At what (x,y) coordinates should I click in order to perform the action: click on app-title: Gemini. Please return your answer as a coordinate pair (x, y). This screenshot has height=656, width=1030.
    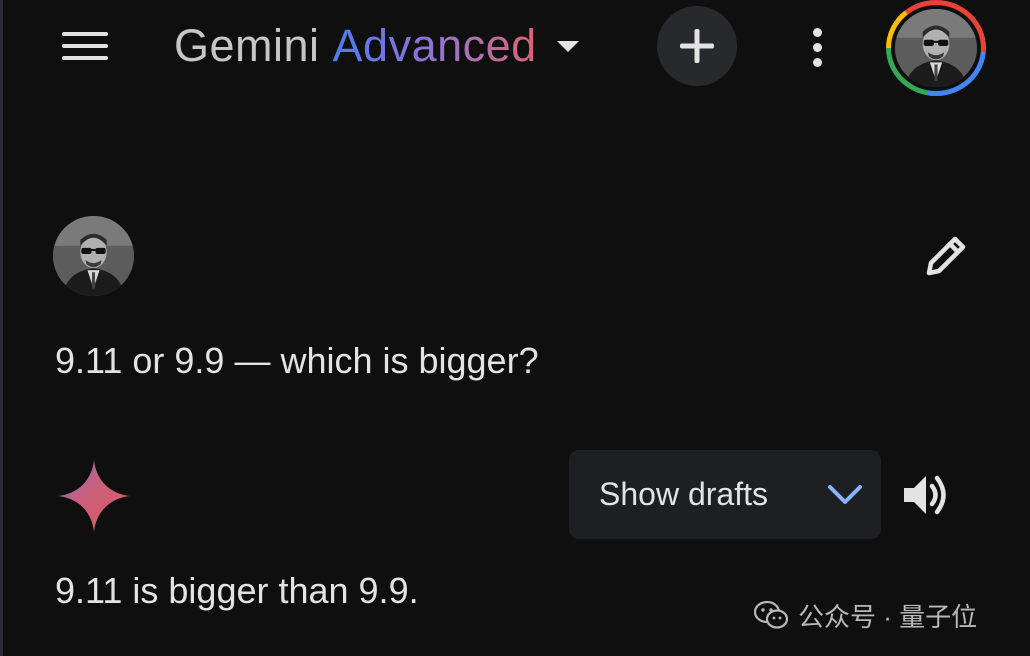
    Looking at the image, I should click on (247, 45).